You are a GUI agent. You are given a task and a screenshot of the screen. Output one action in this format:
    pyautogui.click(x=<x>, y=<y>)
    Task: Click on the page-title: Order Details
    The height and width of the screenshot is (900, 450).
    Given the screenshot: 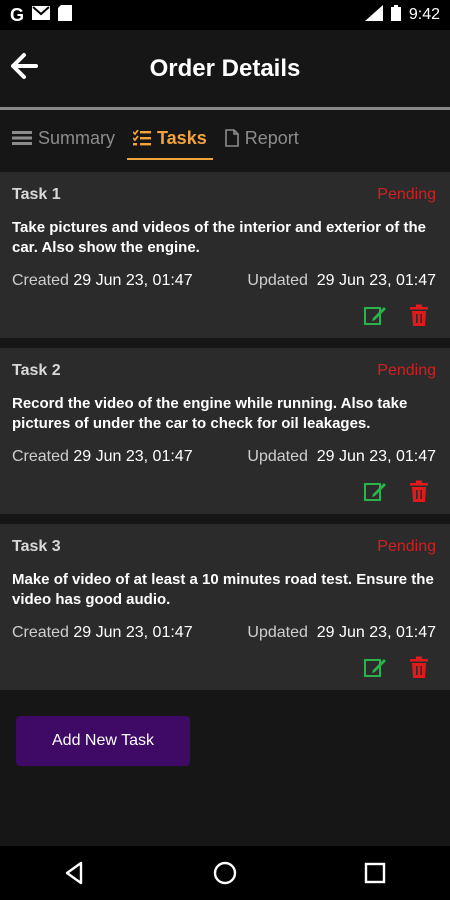 What is the action you would take?
    pyautogui.click(x=225, y=68)
    